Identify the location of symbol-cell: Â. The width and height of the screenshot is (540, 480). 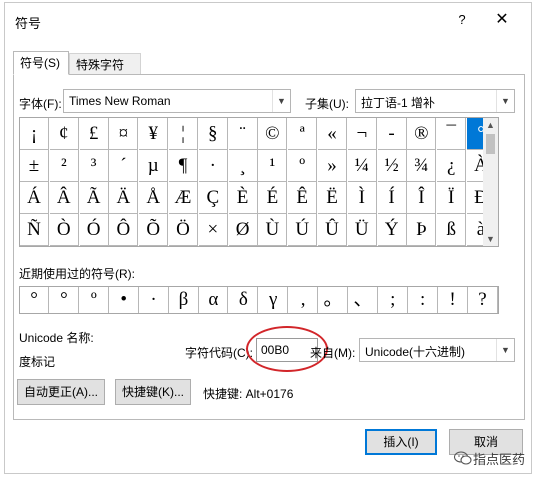
(64, 198).